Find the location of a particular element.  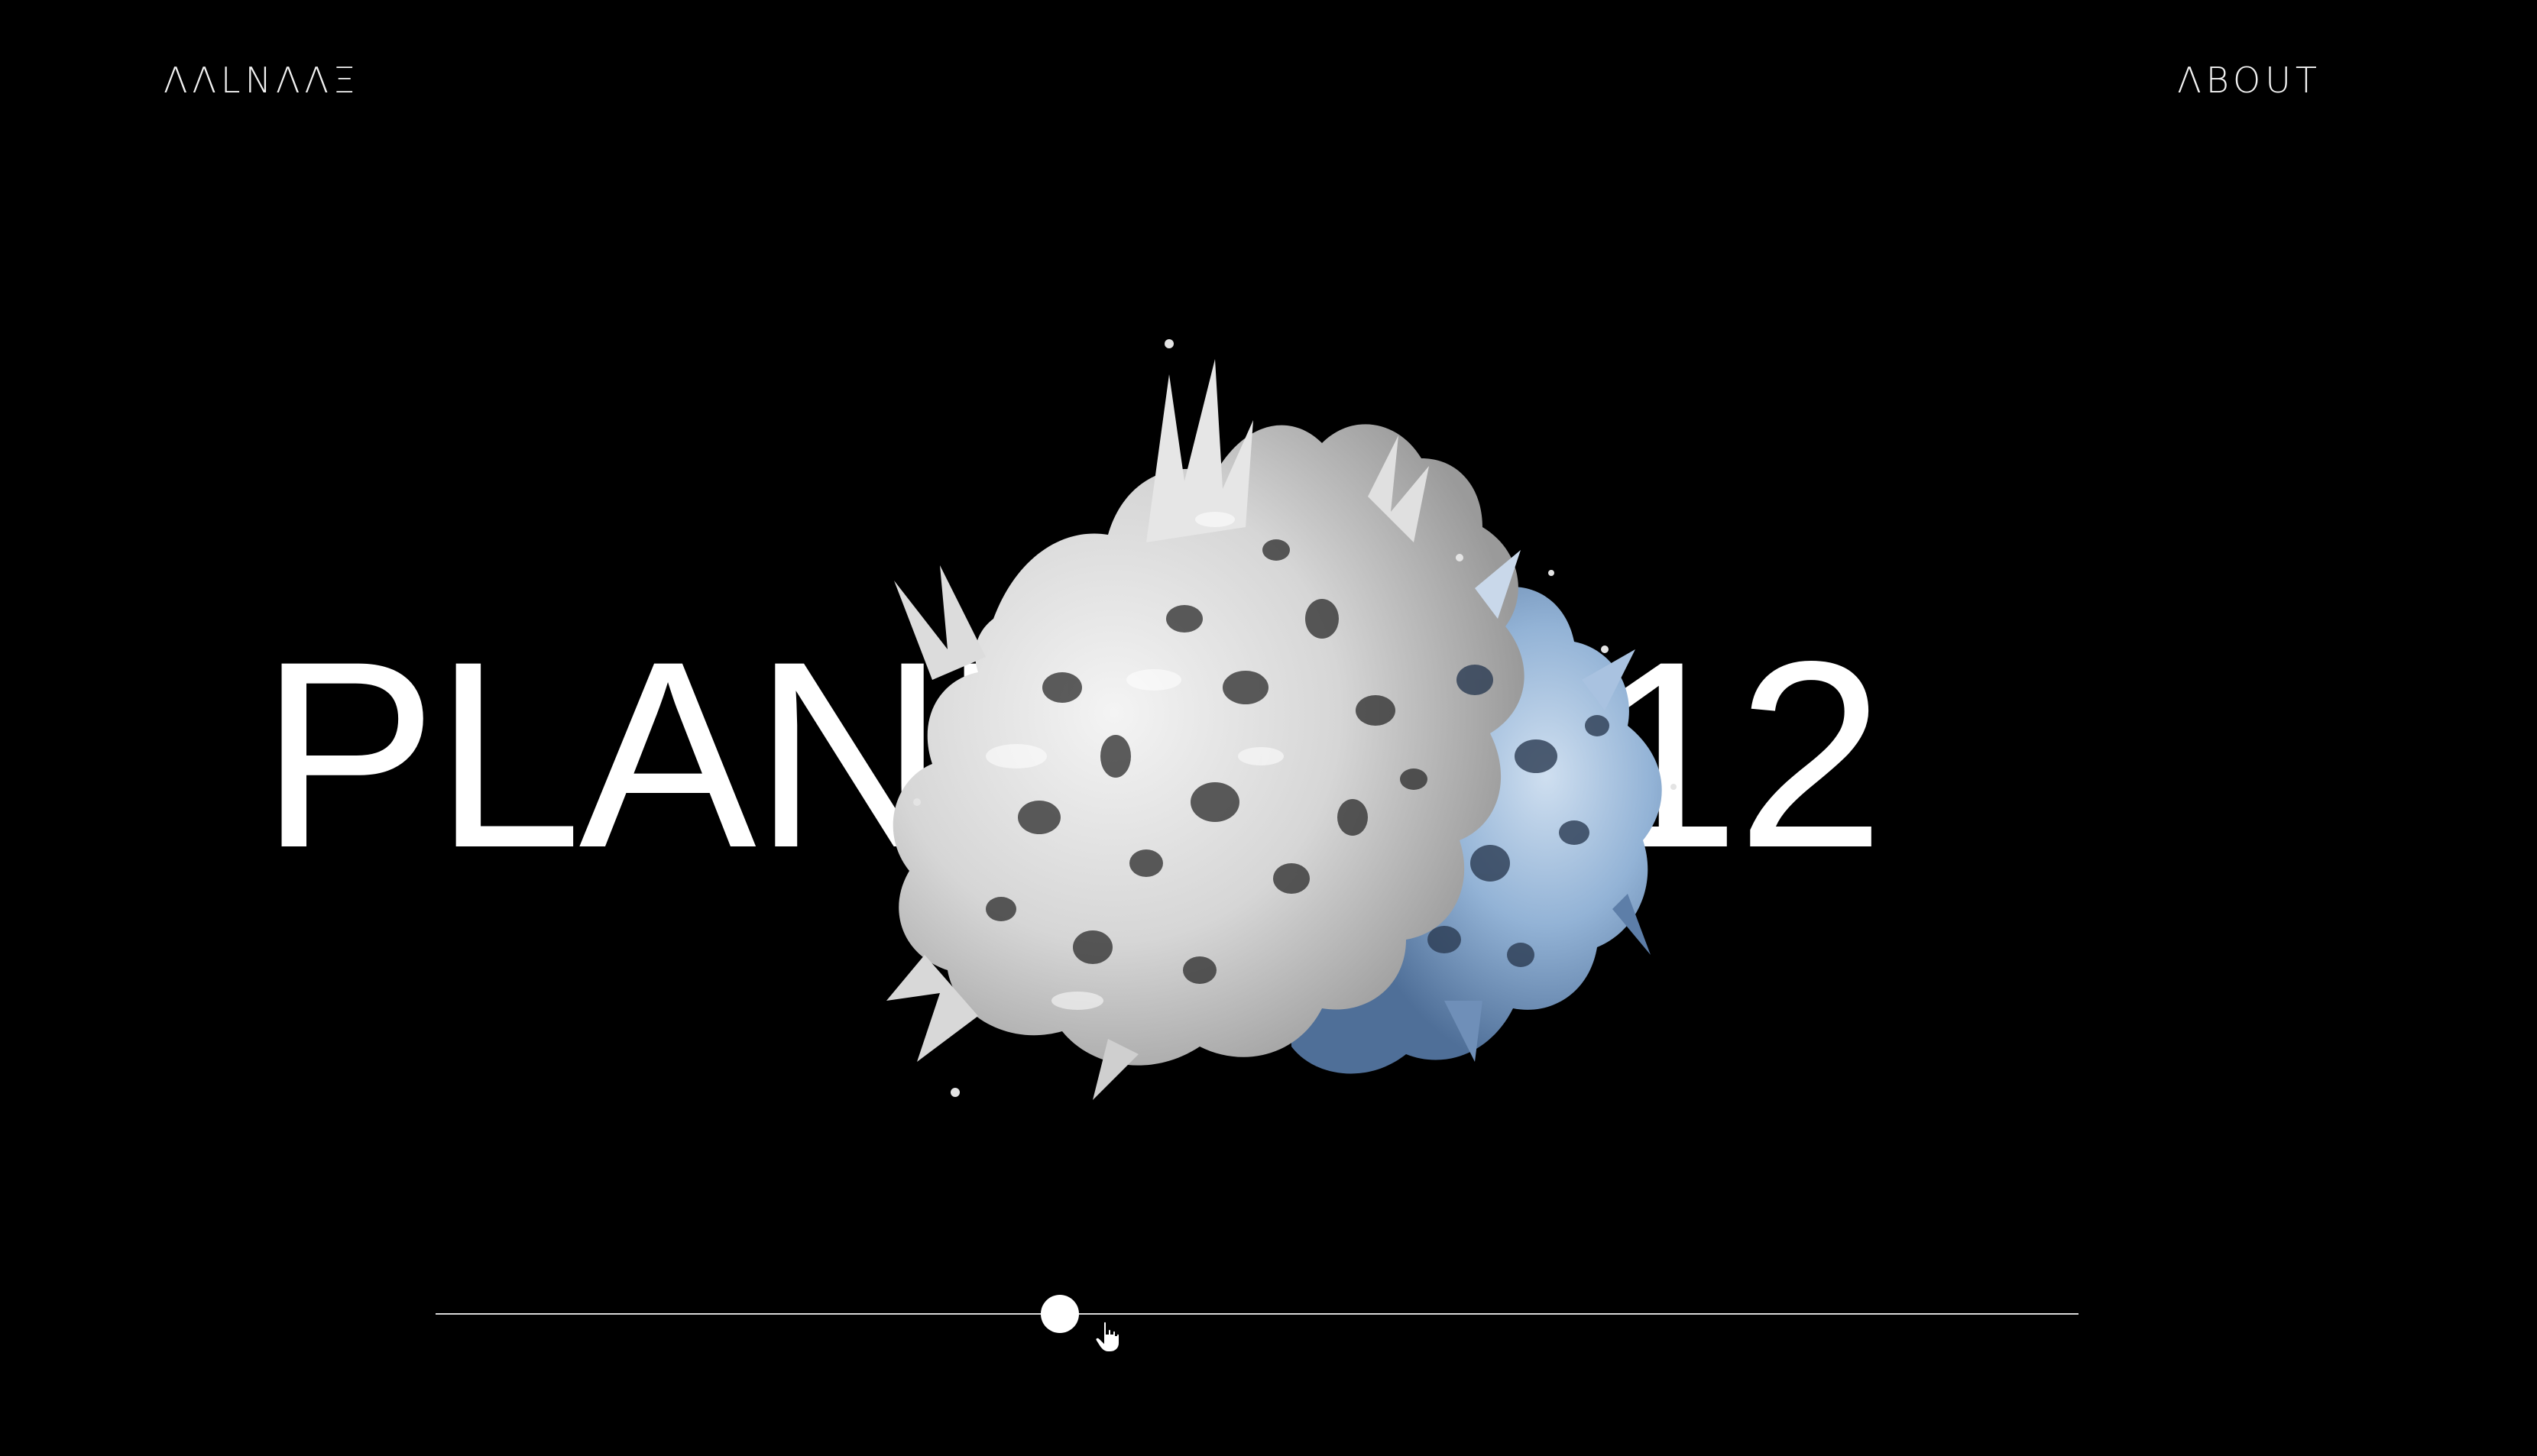

hand-pointer-cursor-icon is located at coordinates (1108, 1337).